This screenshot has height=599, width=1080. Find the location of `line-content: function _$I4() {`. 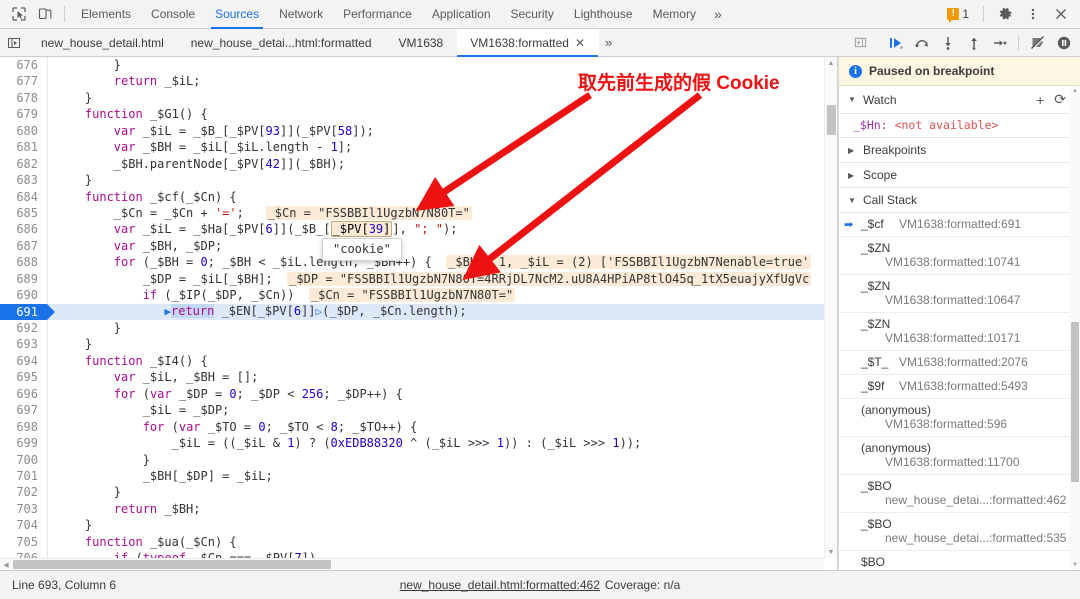

line-content: function _$I4() { is located at coordinates (127, 361).